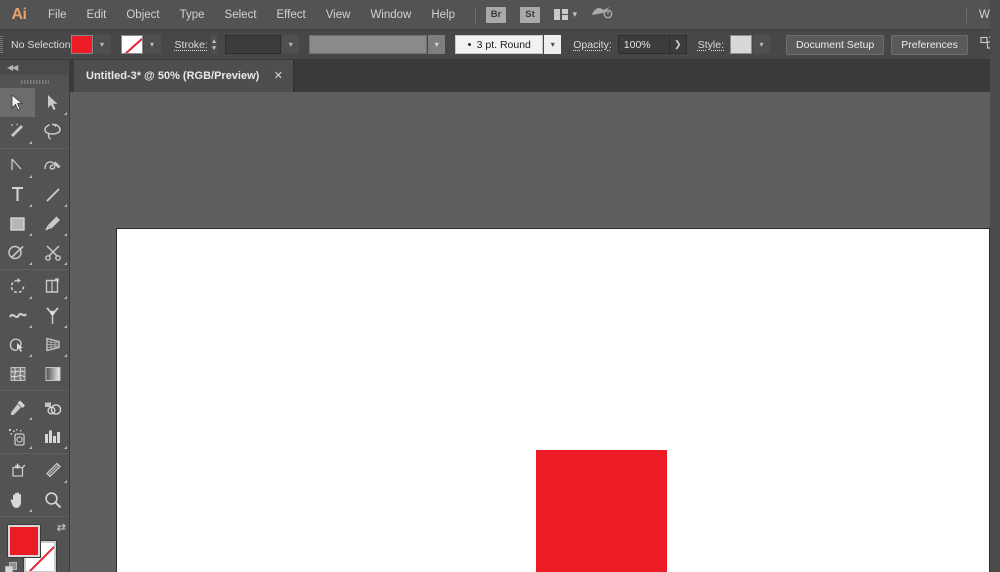 This screenshot has width=1000, height=572. I want to click on close-icon: ✕, so click(278, 76).